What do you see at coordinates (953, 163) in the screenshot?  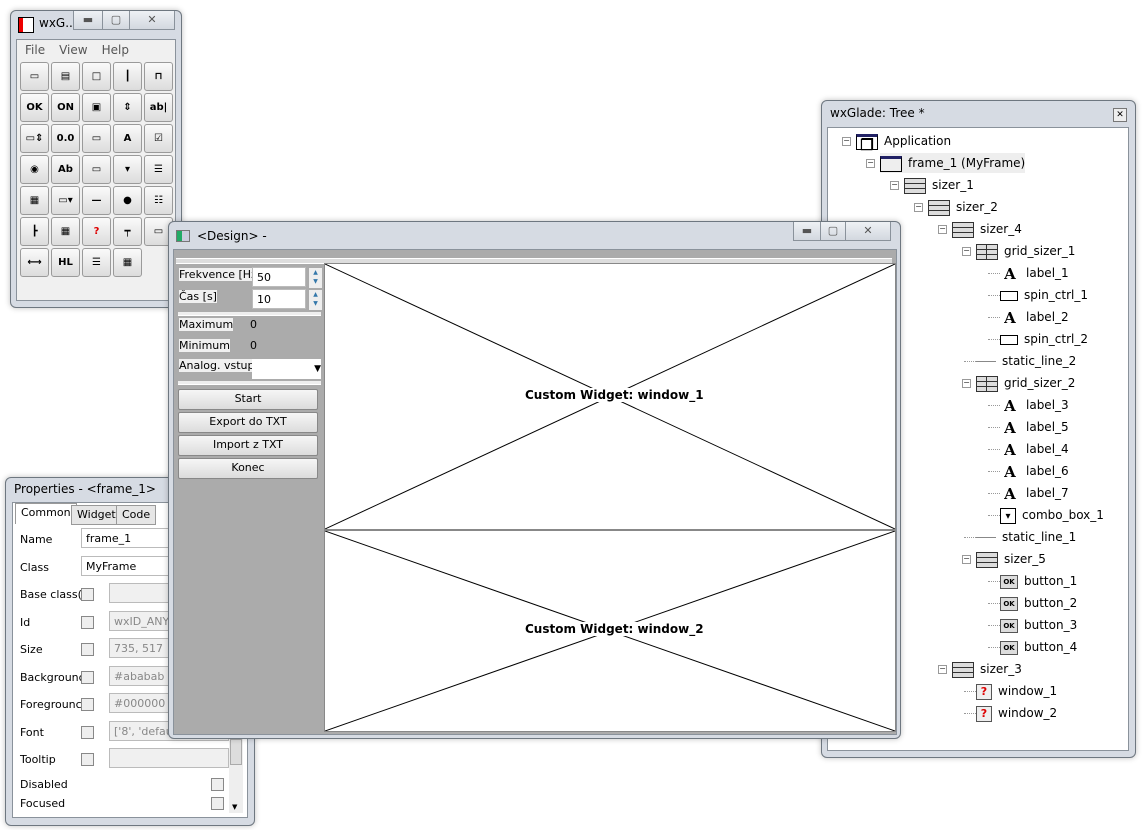 I see `tree-item: frame_1 (MyFrame)` at bounding box center [953, 163].